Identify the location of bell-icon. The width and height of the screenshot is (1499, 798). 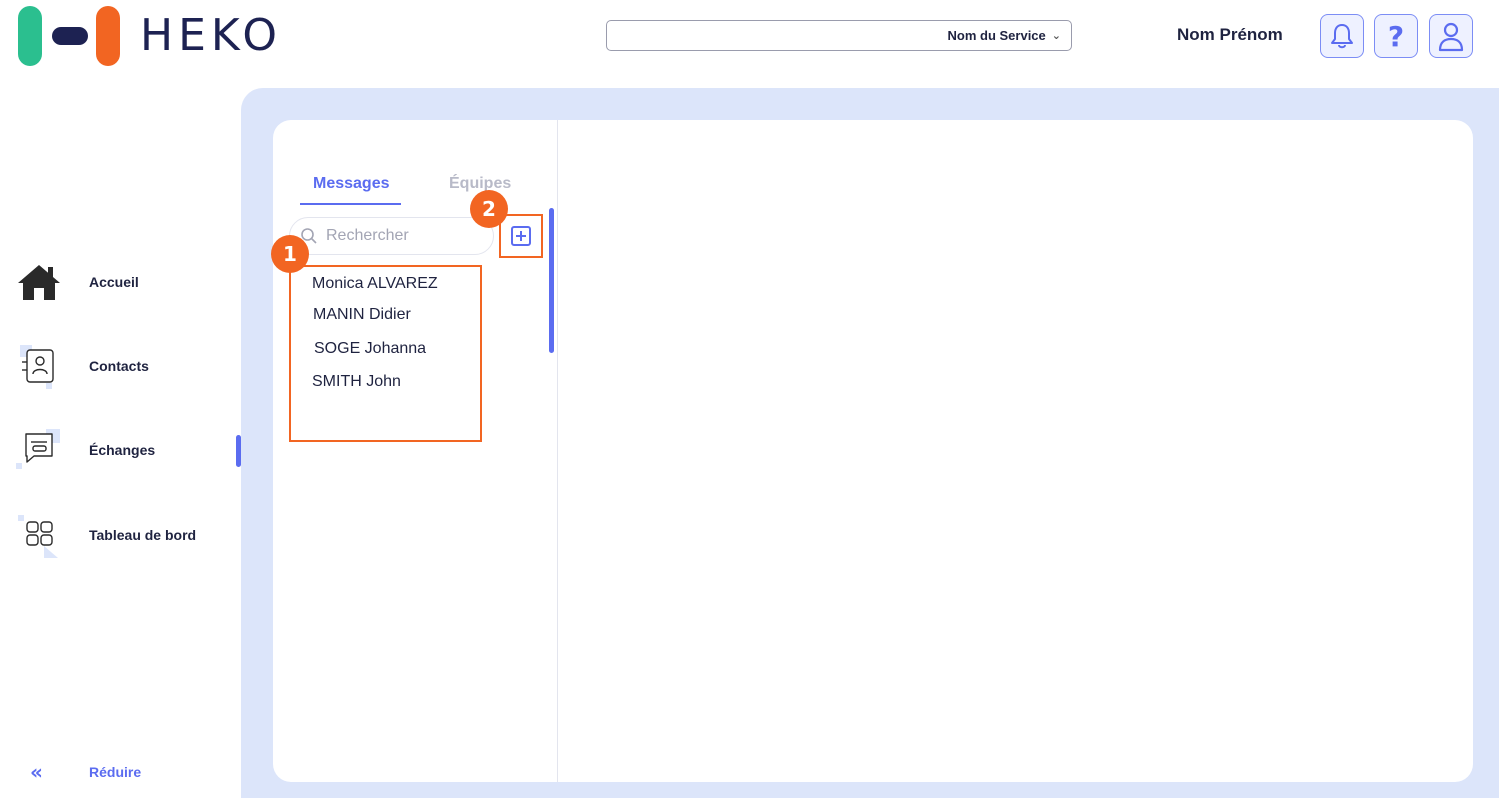
(1342, 36).